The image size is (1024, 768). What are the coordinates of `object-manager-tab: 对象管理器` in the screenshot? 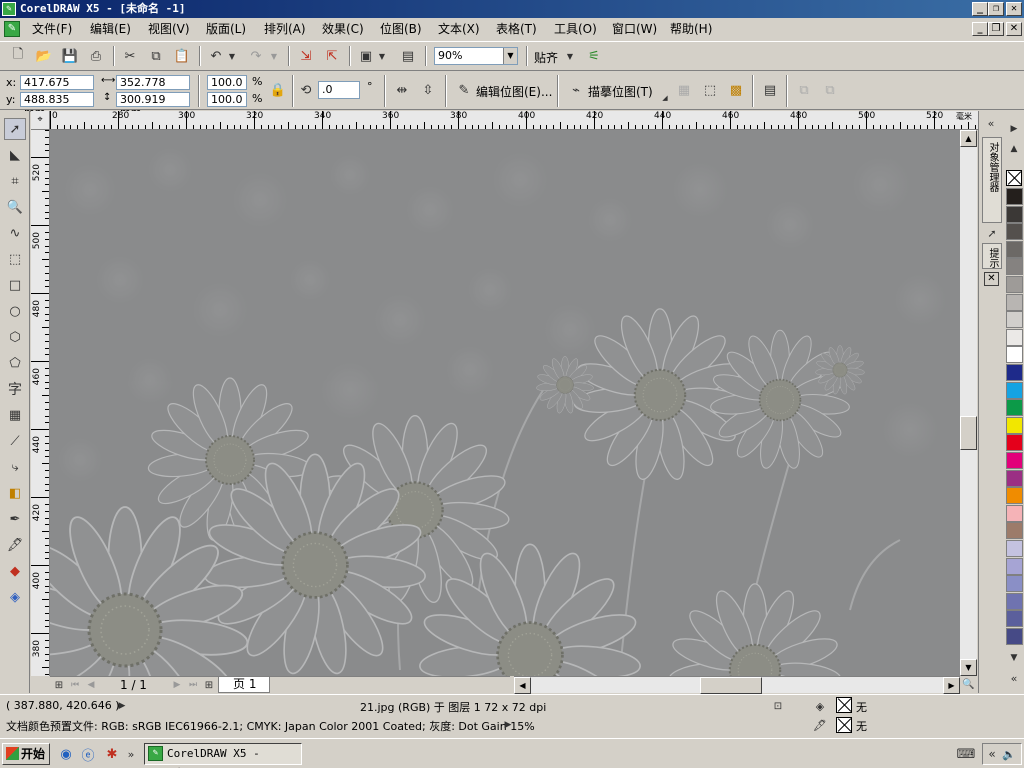 It's located at (992, 180).